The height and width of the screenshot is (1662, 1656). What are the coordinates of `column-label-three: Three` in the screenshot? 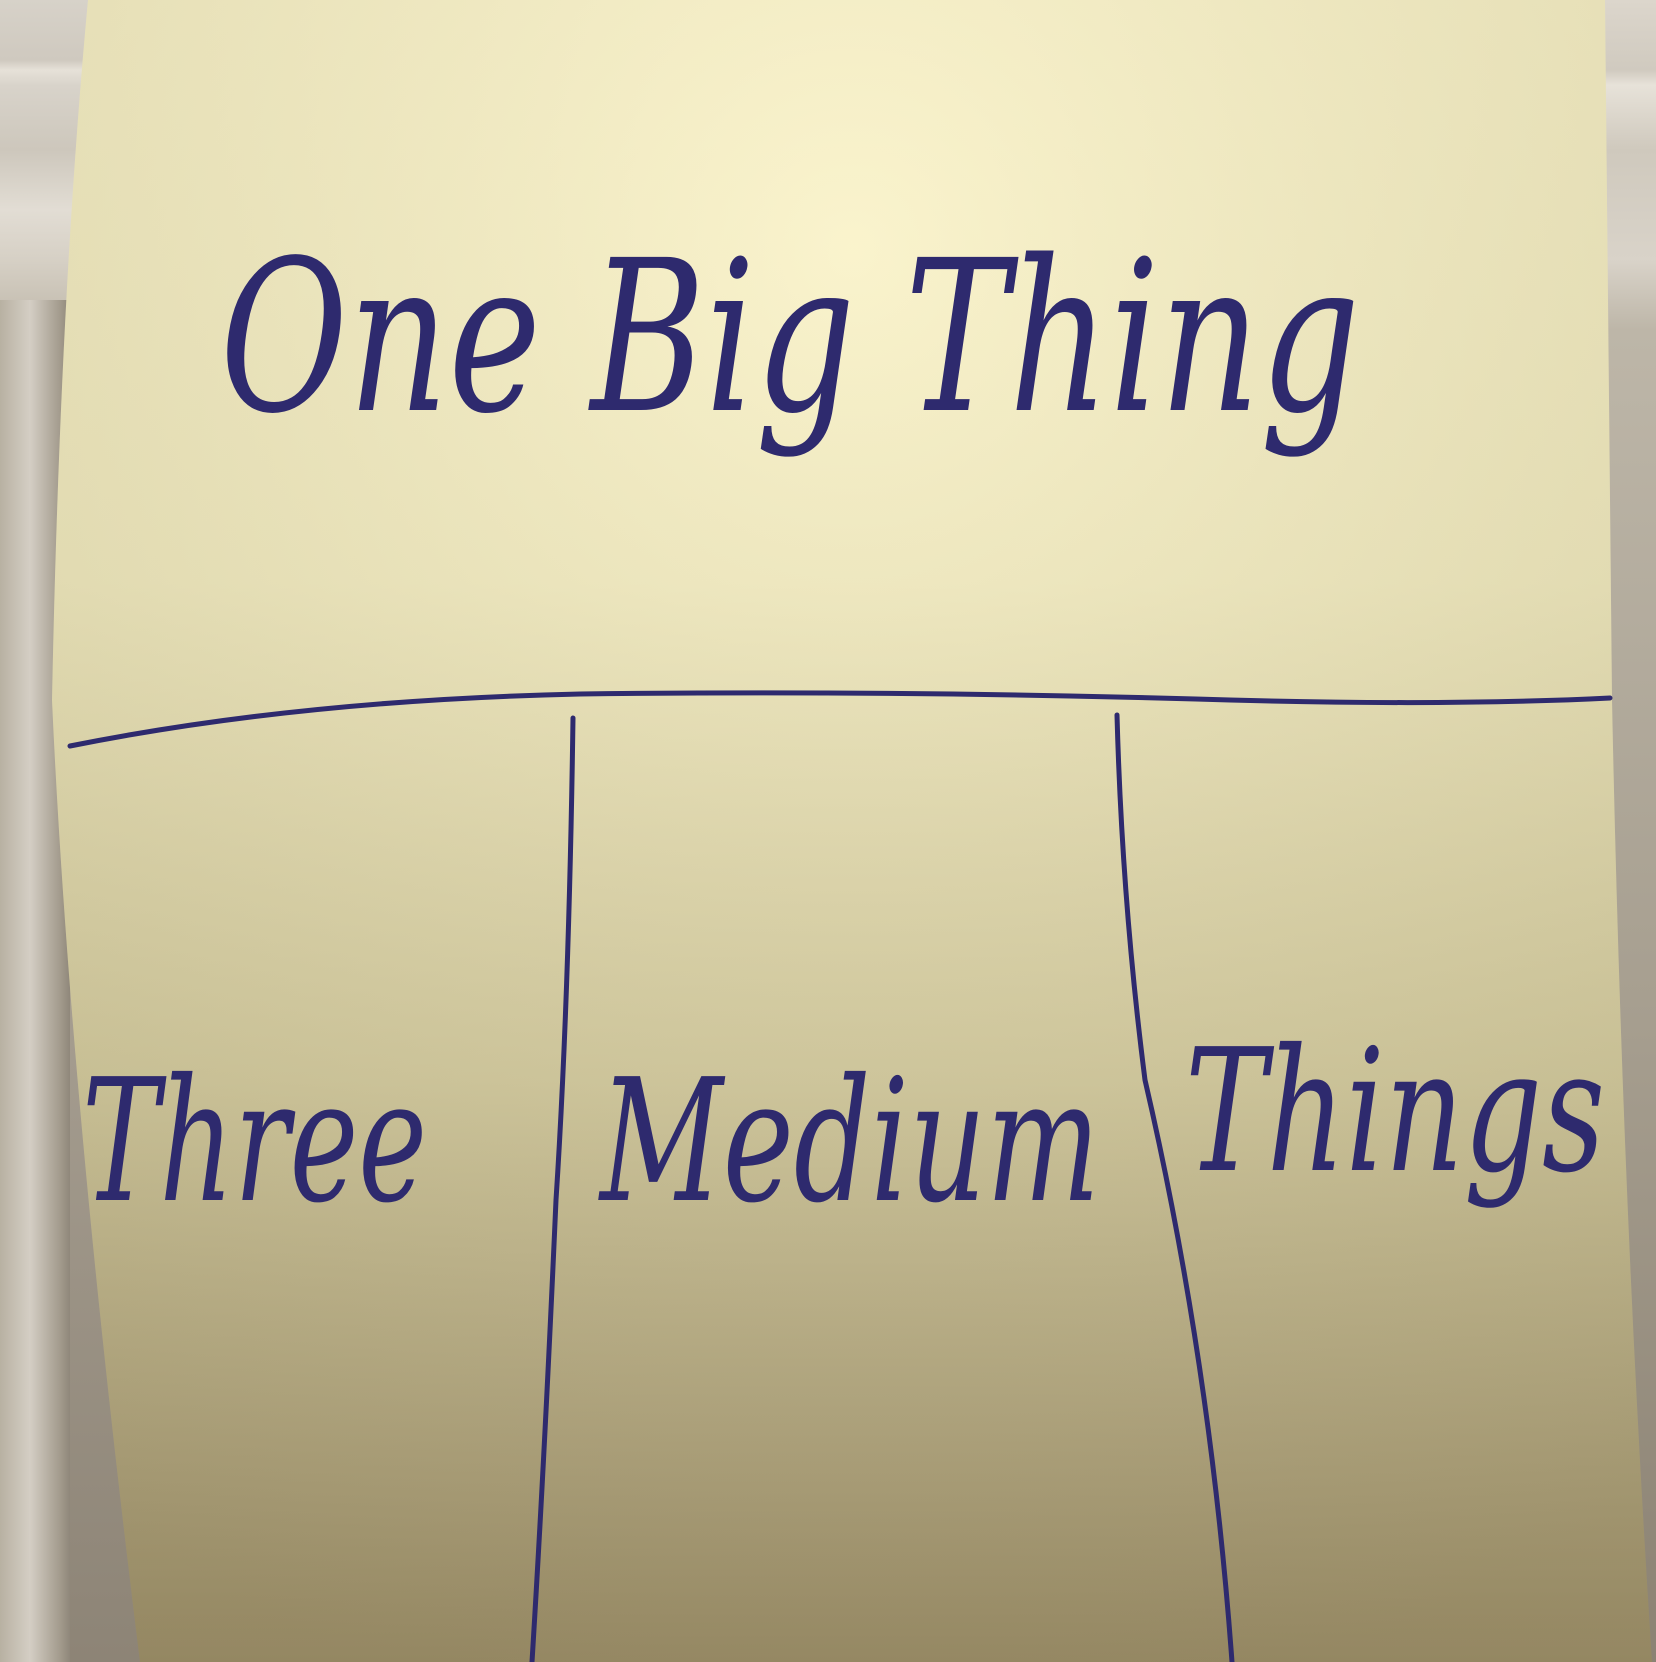 It's located at (254, 1142).